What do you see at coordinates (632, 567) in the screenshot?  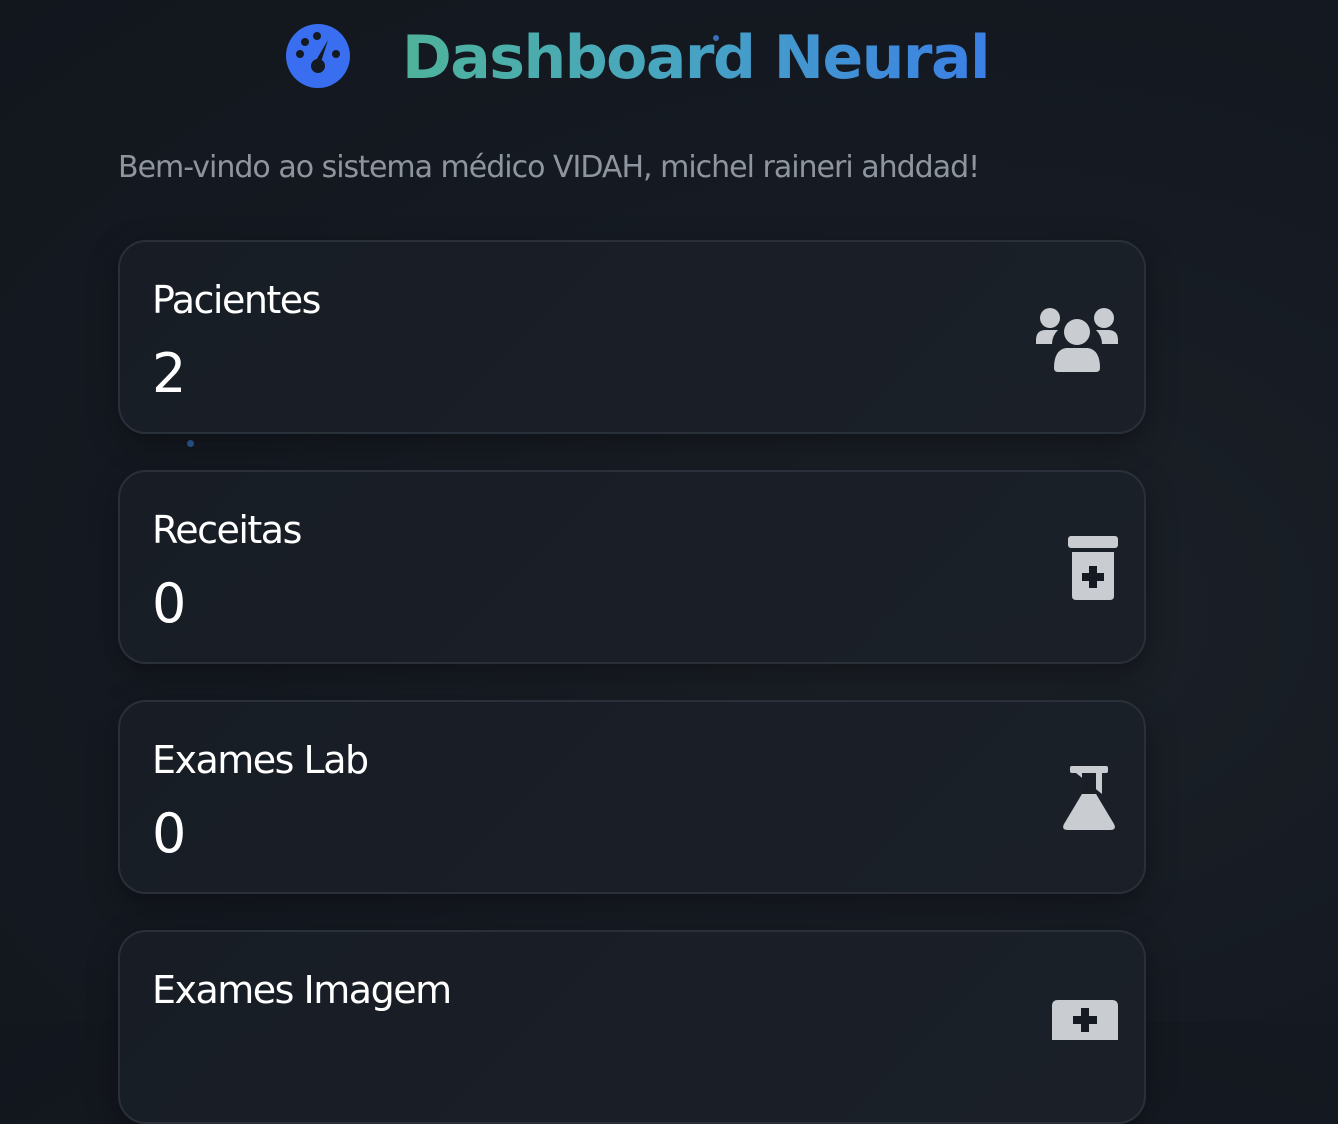 I see `stat-card-receitas: Receitas 0` at bounding box center [632, 567].